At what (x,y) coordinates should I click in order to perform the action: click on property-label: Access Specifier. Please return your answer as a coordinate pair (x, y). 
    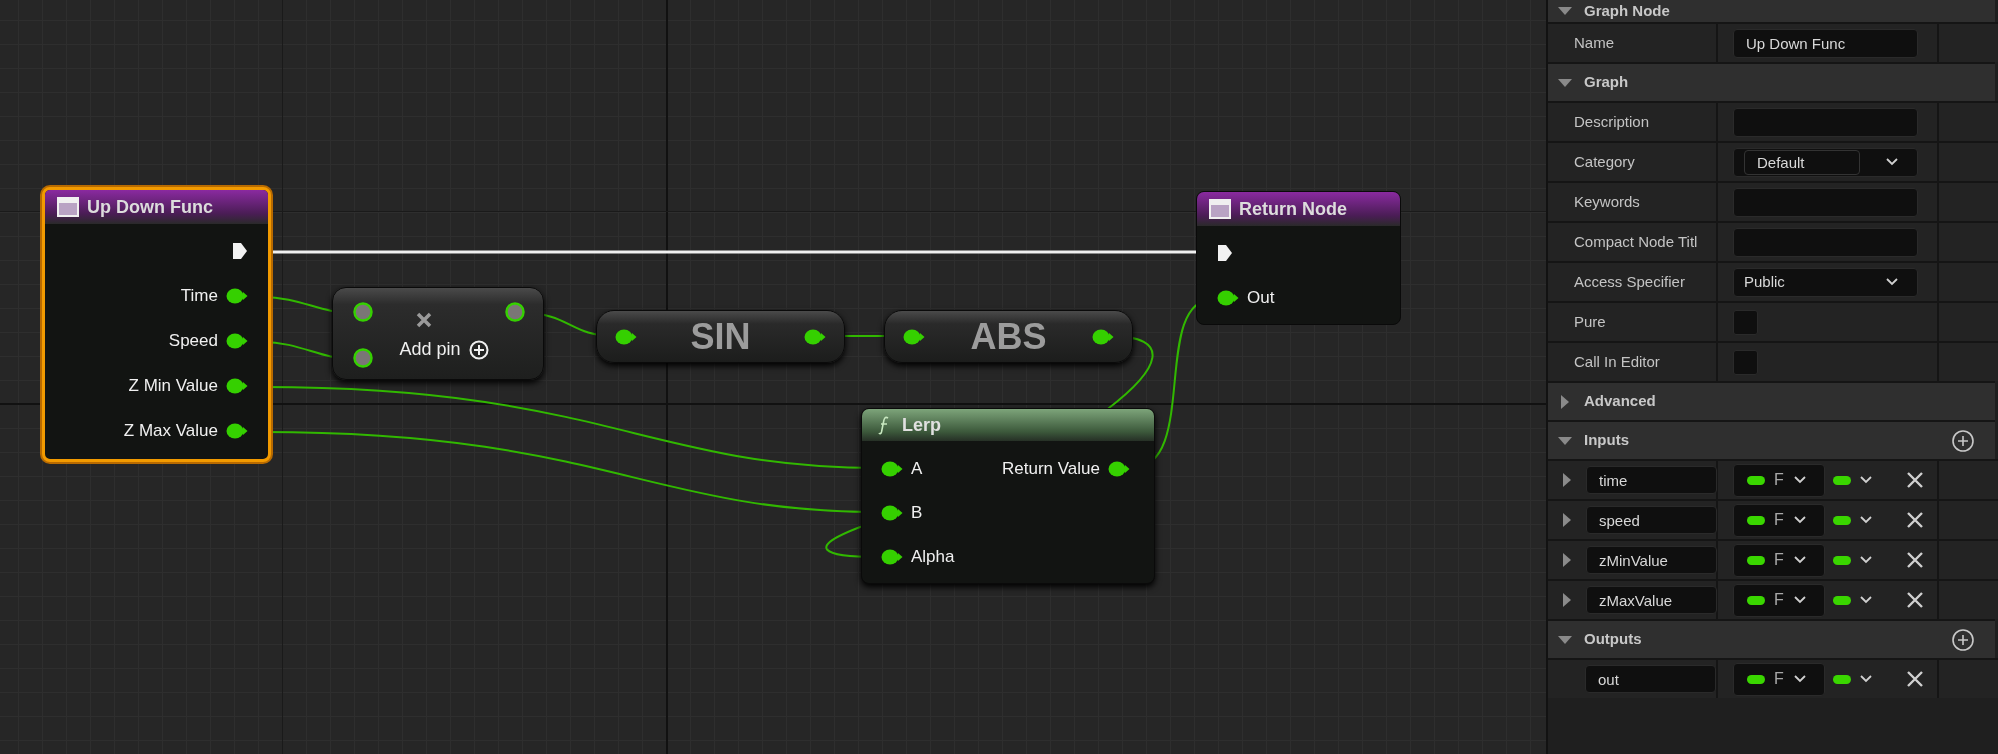
    Looking at the image, I should click on (1629, 281).